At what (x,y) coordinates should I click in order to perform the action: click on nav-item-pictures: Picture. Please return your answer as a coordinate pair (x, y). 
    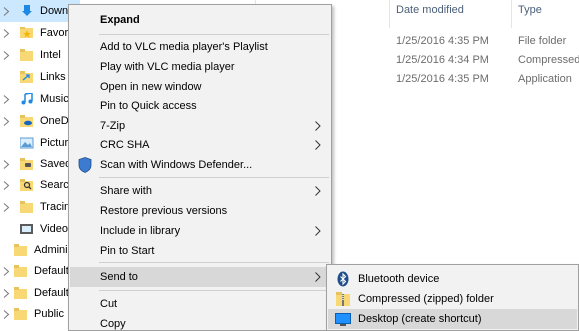
    Looking at the image, I should click on (37, 143).